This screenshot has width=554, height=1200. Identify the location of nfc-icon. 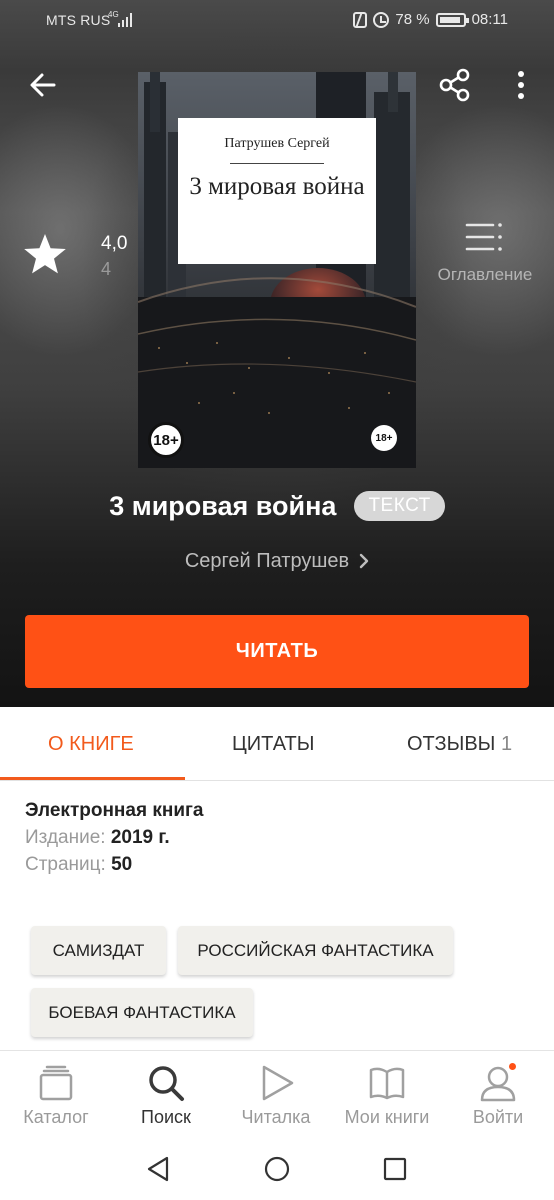
(360, 19).